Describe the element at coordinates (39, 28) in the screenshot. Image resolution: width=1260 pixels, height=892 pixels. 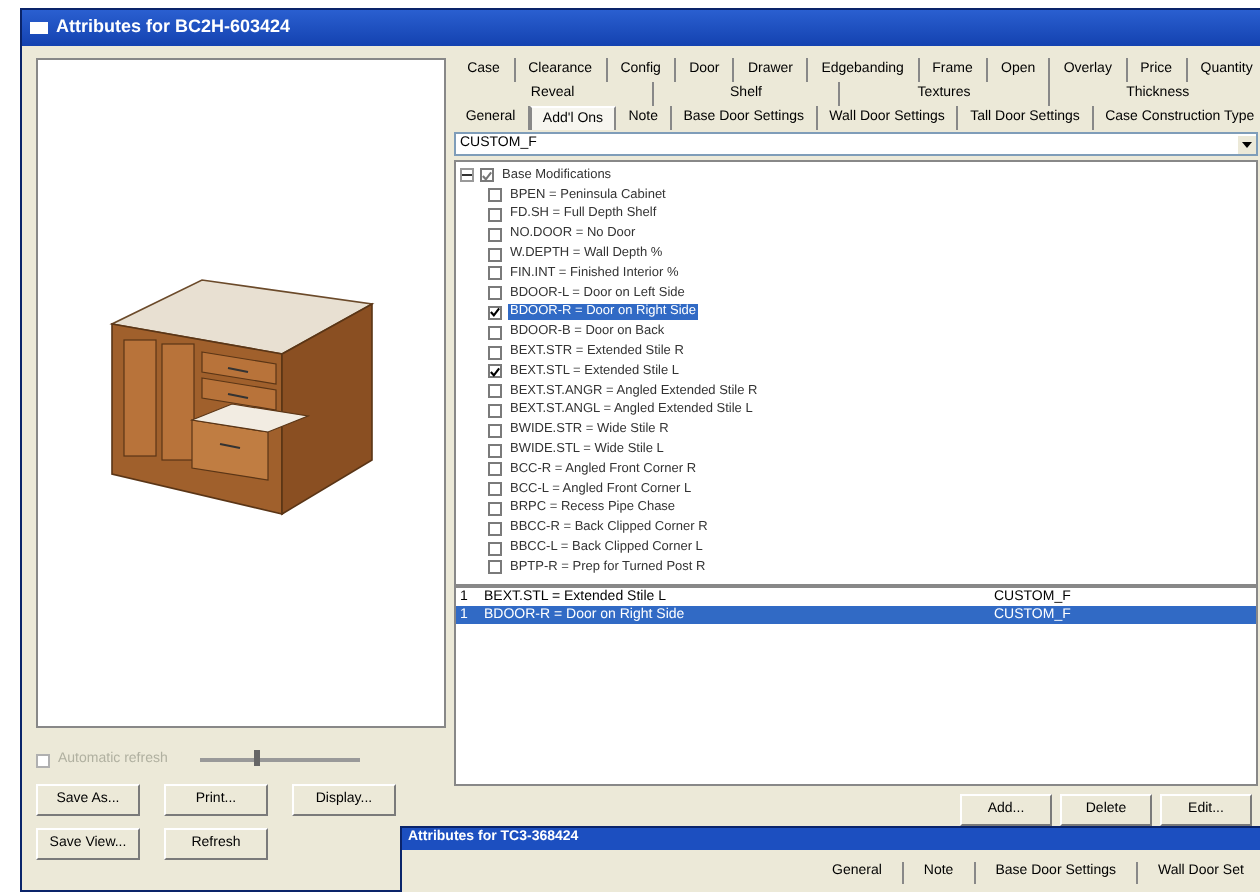
I see `window-icon` at that location.